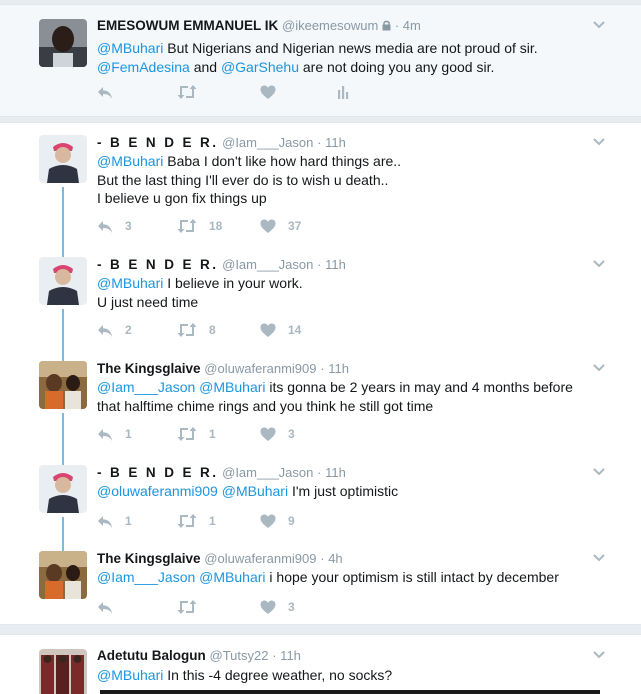 This screenshot has height=694, width=641. I want to click on tweet-header: Adetutu Balogun @Tutsy22 · 11h, so click(199, 655).